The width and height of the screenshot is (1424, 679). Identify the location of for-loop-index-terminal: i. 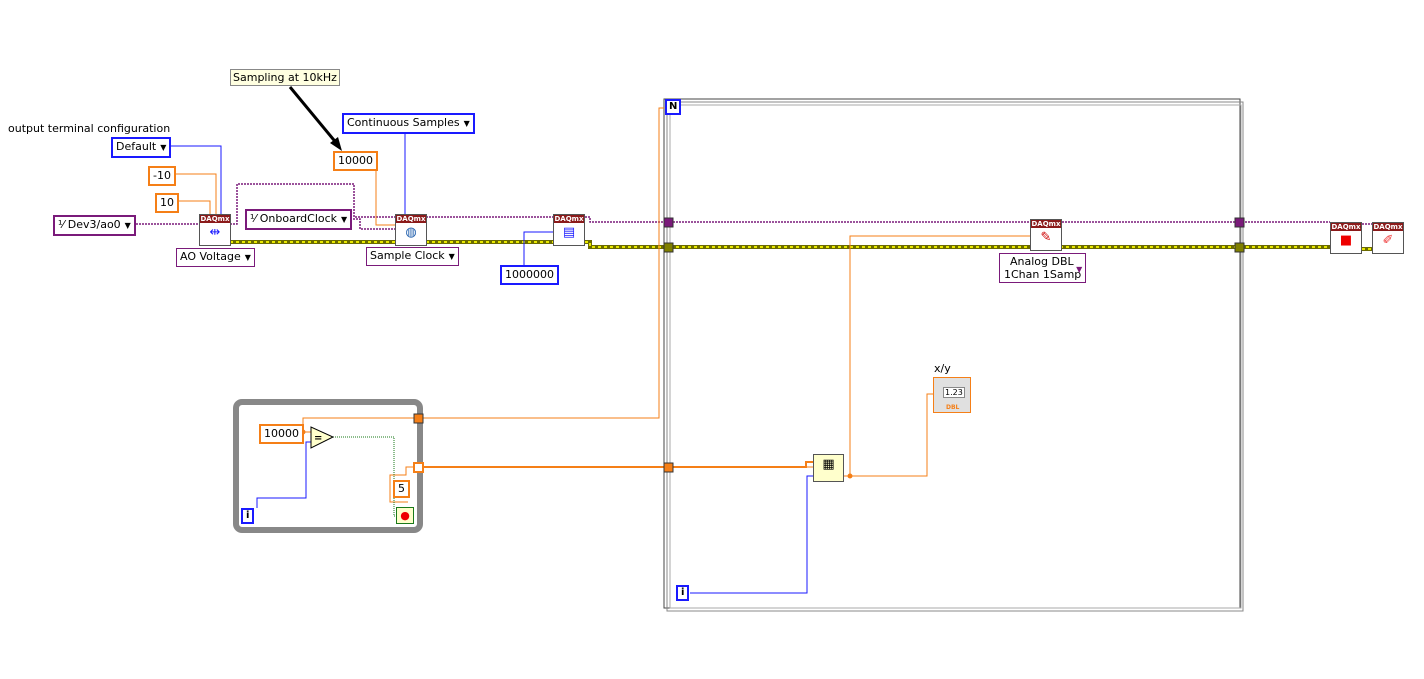
(683, 593).